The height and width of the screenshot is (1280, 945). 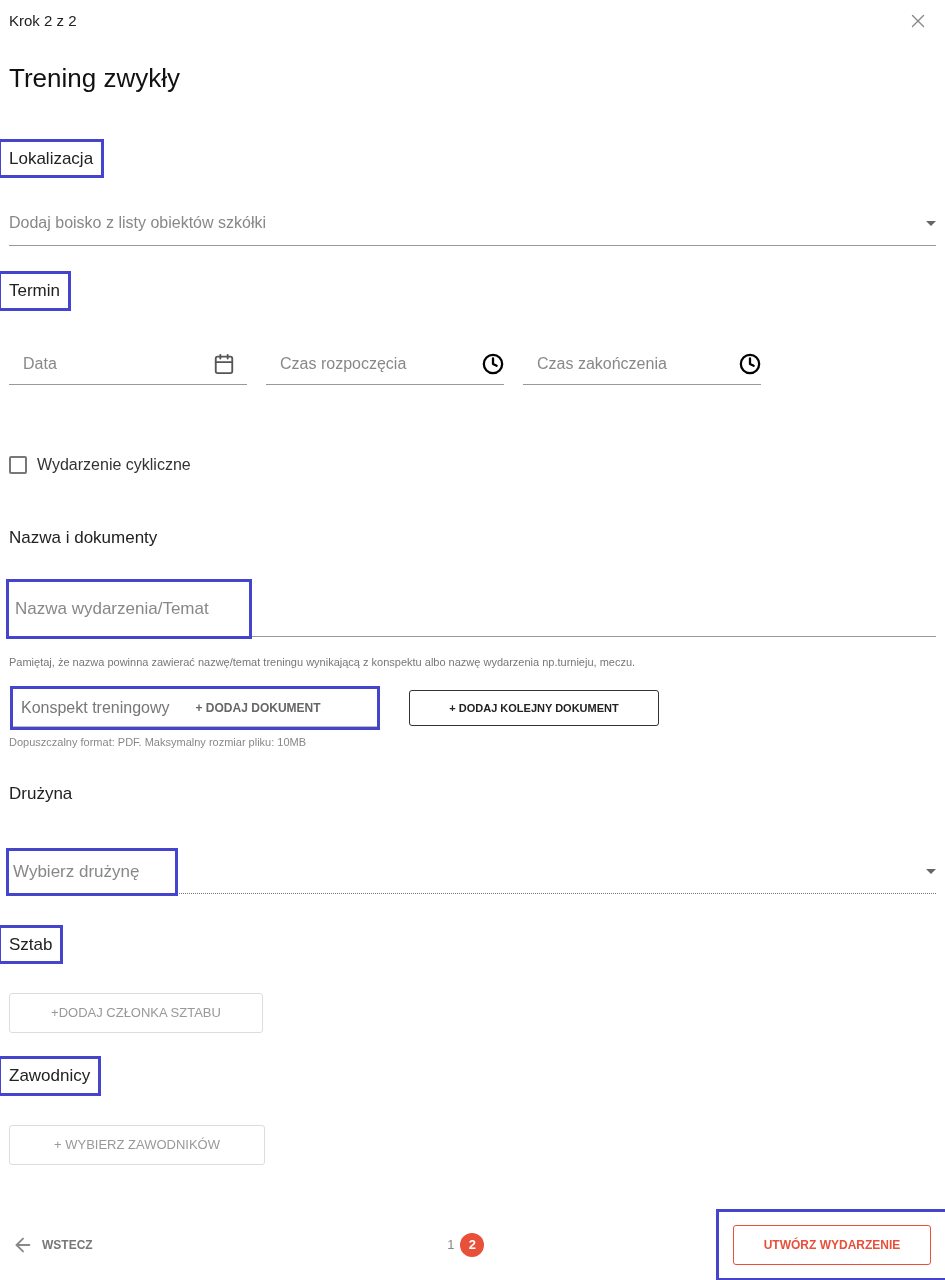 I want to click on time-field: Czas rozpoczęcia, so click(x=385, y=368).